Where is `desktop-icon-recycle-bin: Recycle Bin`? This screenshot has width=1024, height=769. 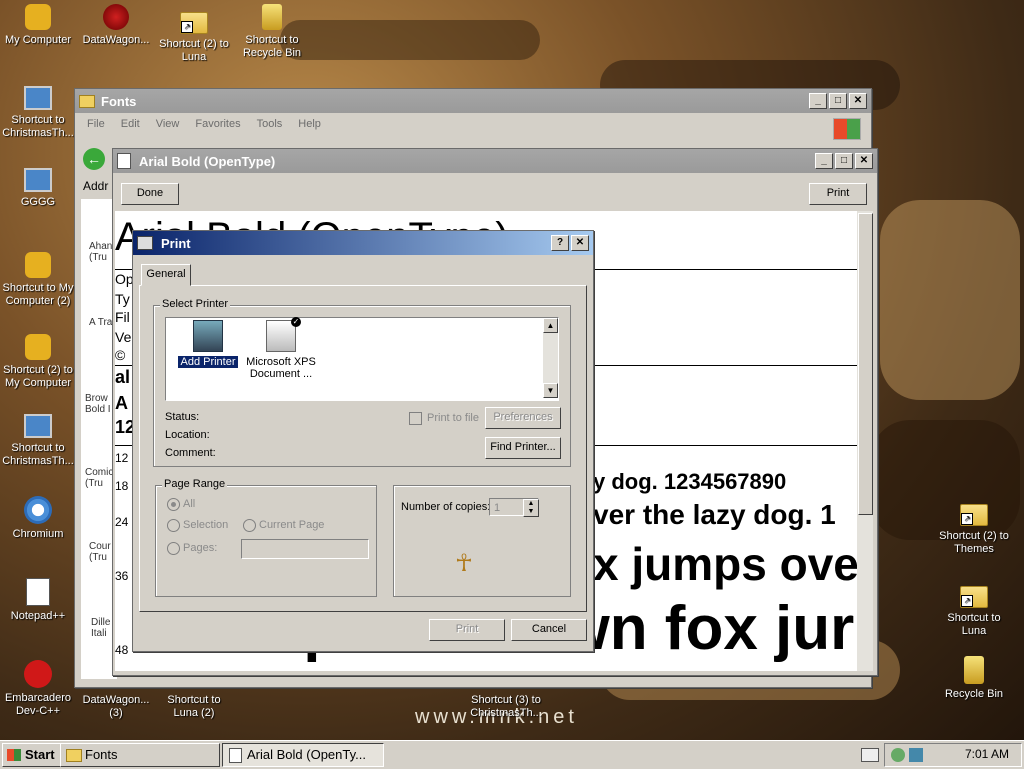
desktop-icon-recycle-bin: Recycle Bin is located at coordinates (974, 678).